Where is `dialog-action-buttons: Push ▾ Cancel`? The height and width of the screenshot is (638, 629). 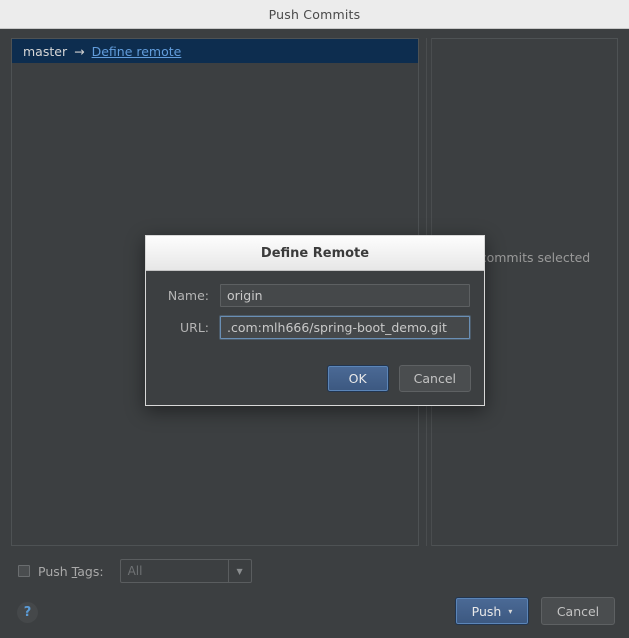 dialog-action-buttons: Push ▾ Cancel is located at coordinates (535, 611).